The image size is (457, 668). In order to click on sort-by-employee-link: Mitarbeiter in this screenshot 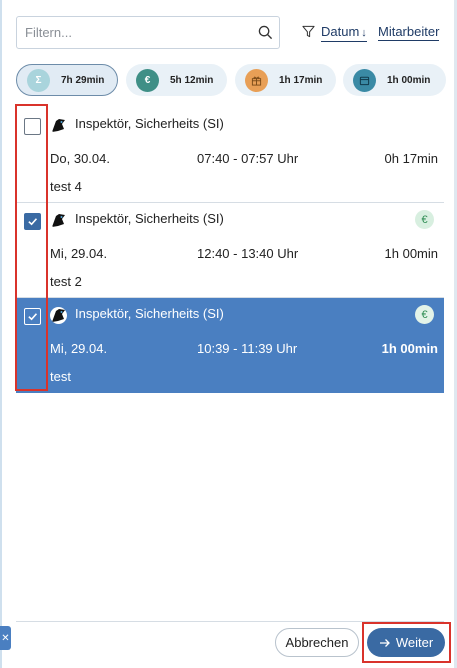, I will do `click(409, 33)`.